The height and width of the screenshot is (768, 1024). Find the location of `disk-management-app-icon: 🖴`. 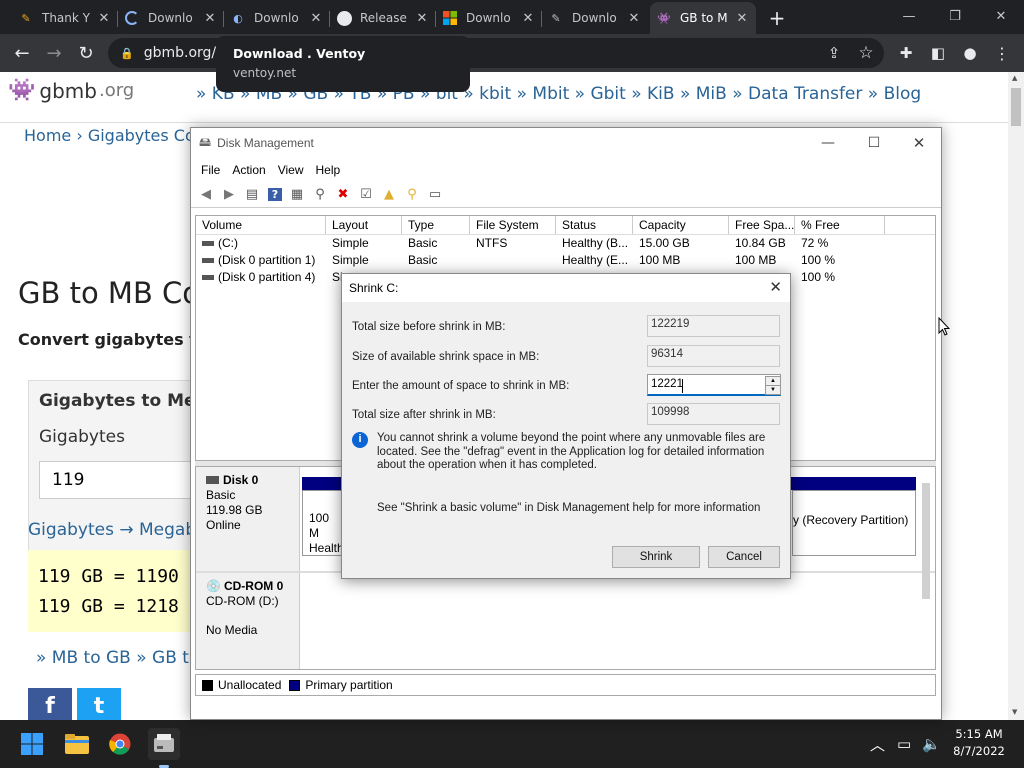

disk-management-app-icon: 🖴 is located at coordinates (205, 141).